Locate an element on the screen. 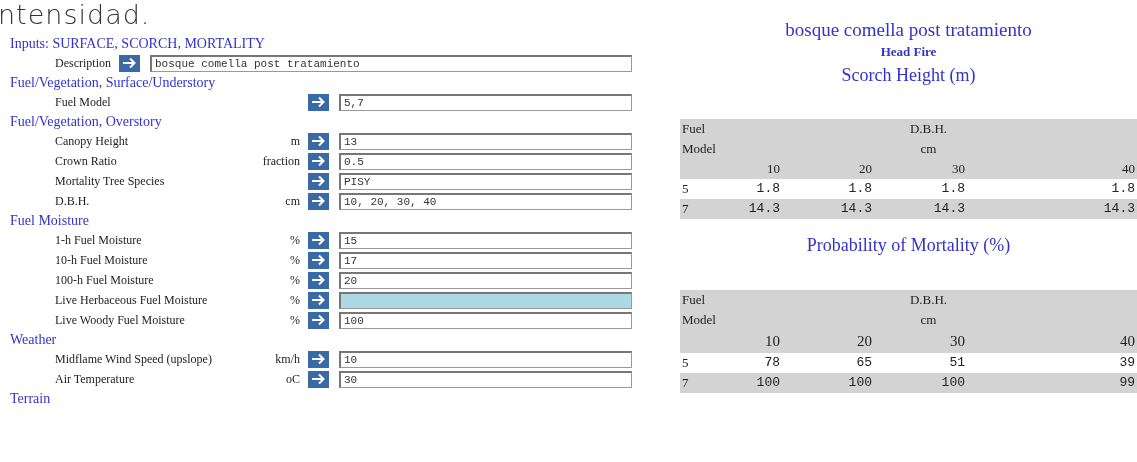 This screenshot has height=462, width=1137. field-label: 100-h Fuel Moisture is located at coordinates (104, 280).